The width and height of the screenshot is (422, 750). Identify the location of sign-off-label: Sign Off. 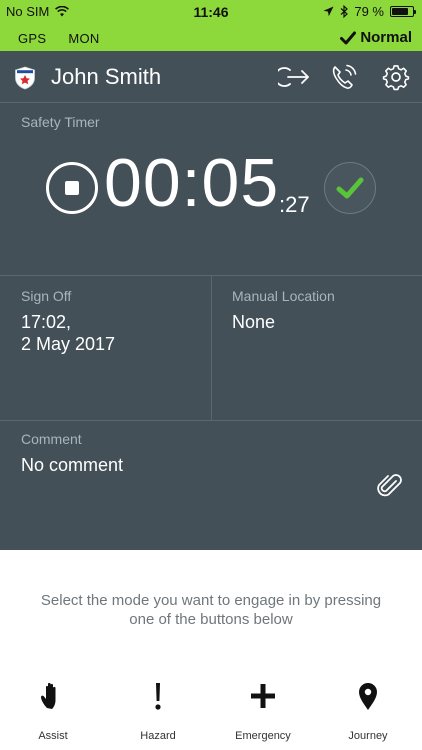
(46, 296).